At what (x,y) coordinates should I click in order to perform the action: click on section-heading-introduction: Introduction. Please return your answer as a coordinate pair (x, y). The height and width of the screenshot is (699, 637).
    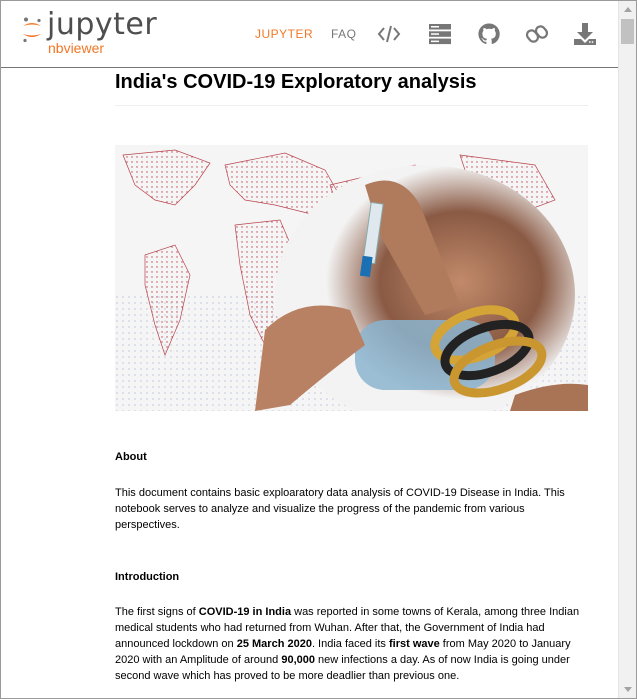
    Looking at the image, I should click on (147, 577).